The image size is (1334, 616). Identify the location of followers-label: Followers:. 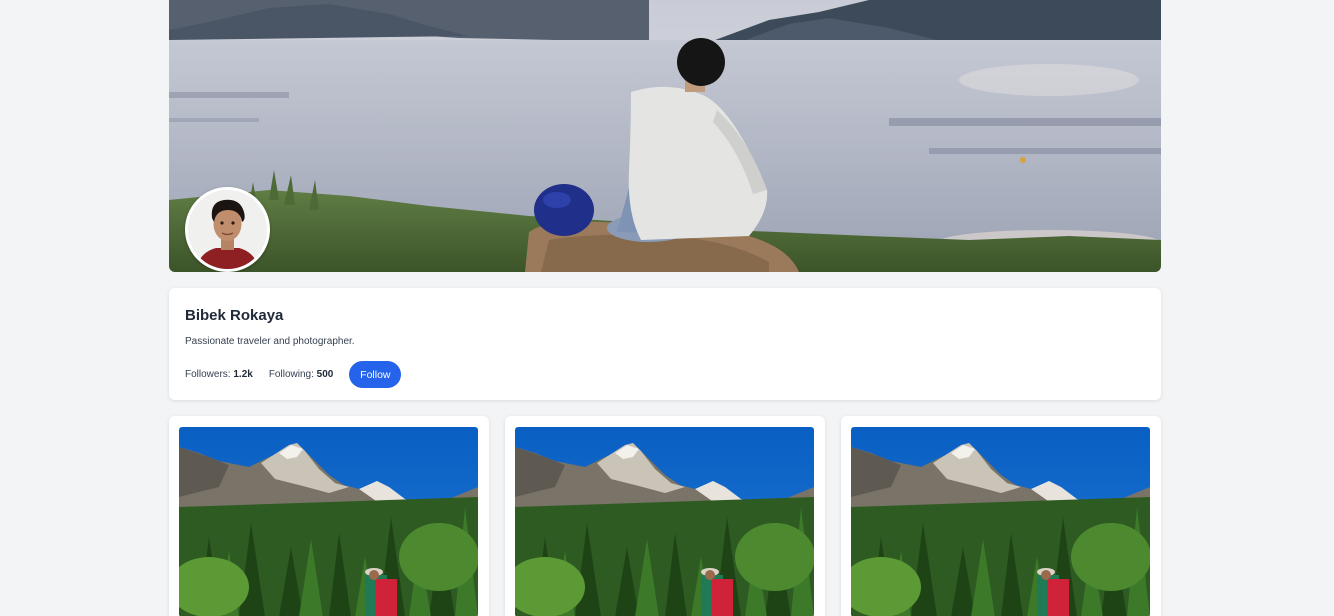
(208, 374).